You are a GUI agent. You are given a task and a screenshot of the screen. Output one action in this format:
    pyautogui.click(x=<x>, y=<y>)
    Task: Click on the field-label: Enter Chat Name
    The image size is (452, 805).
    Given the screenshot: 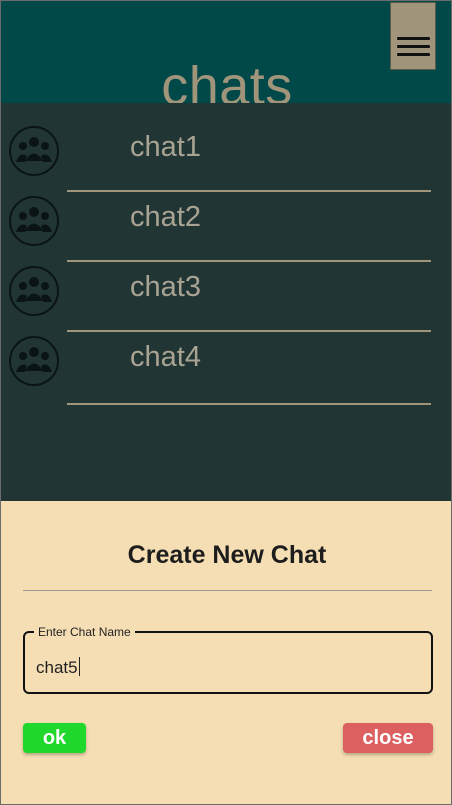 What is the action you would take?
    pyautogui.click(x=84, y=632)
    